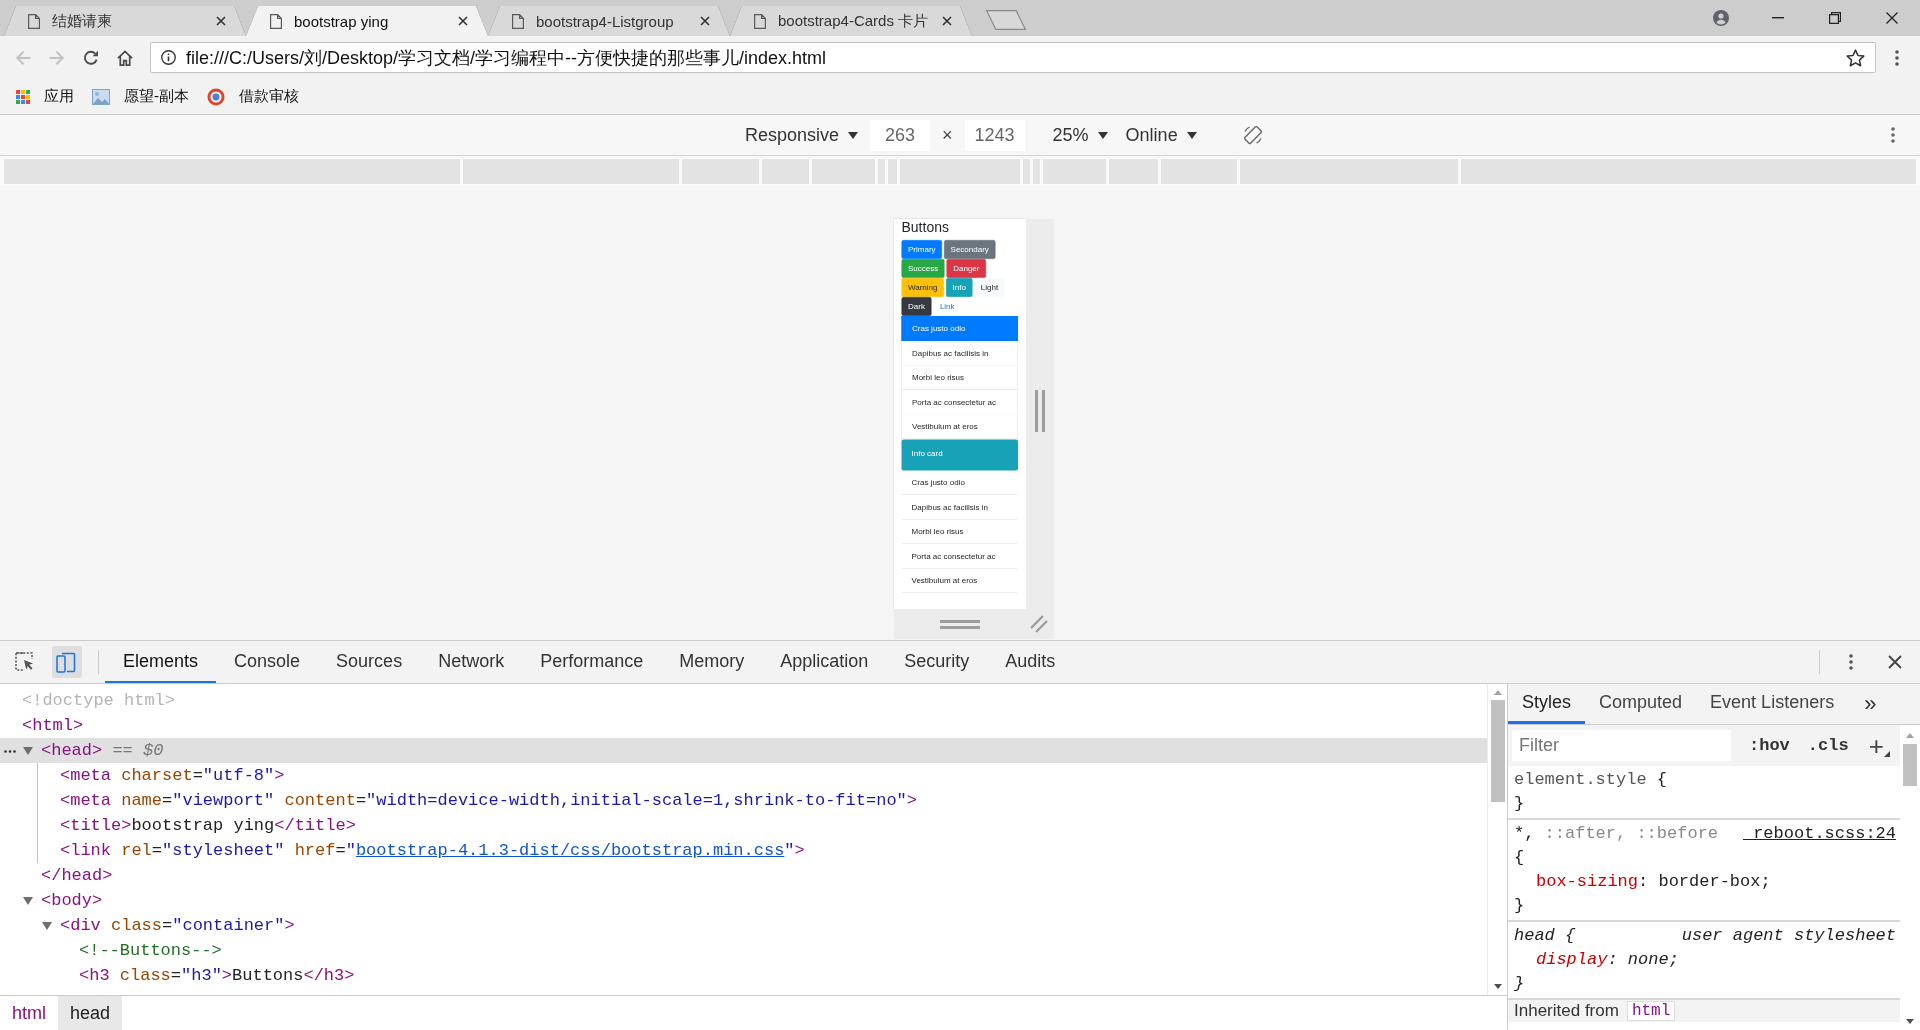  I want to click on hover-state-toggle: :hov, so click(1769, 745).